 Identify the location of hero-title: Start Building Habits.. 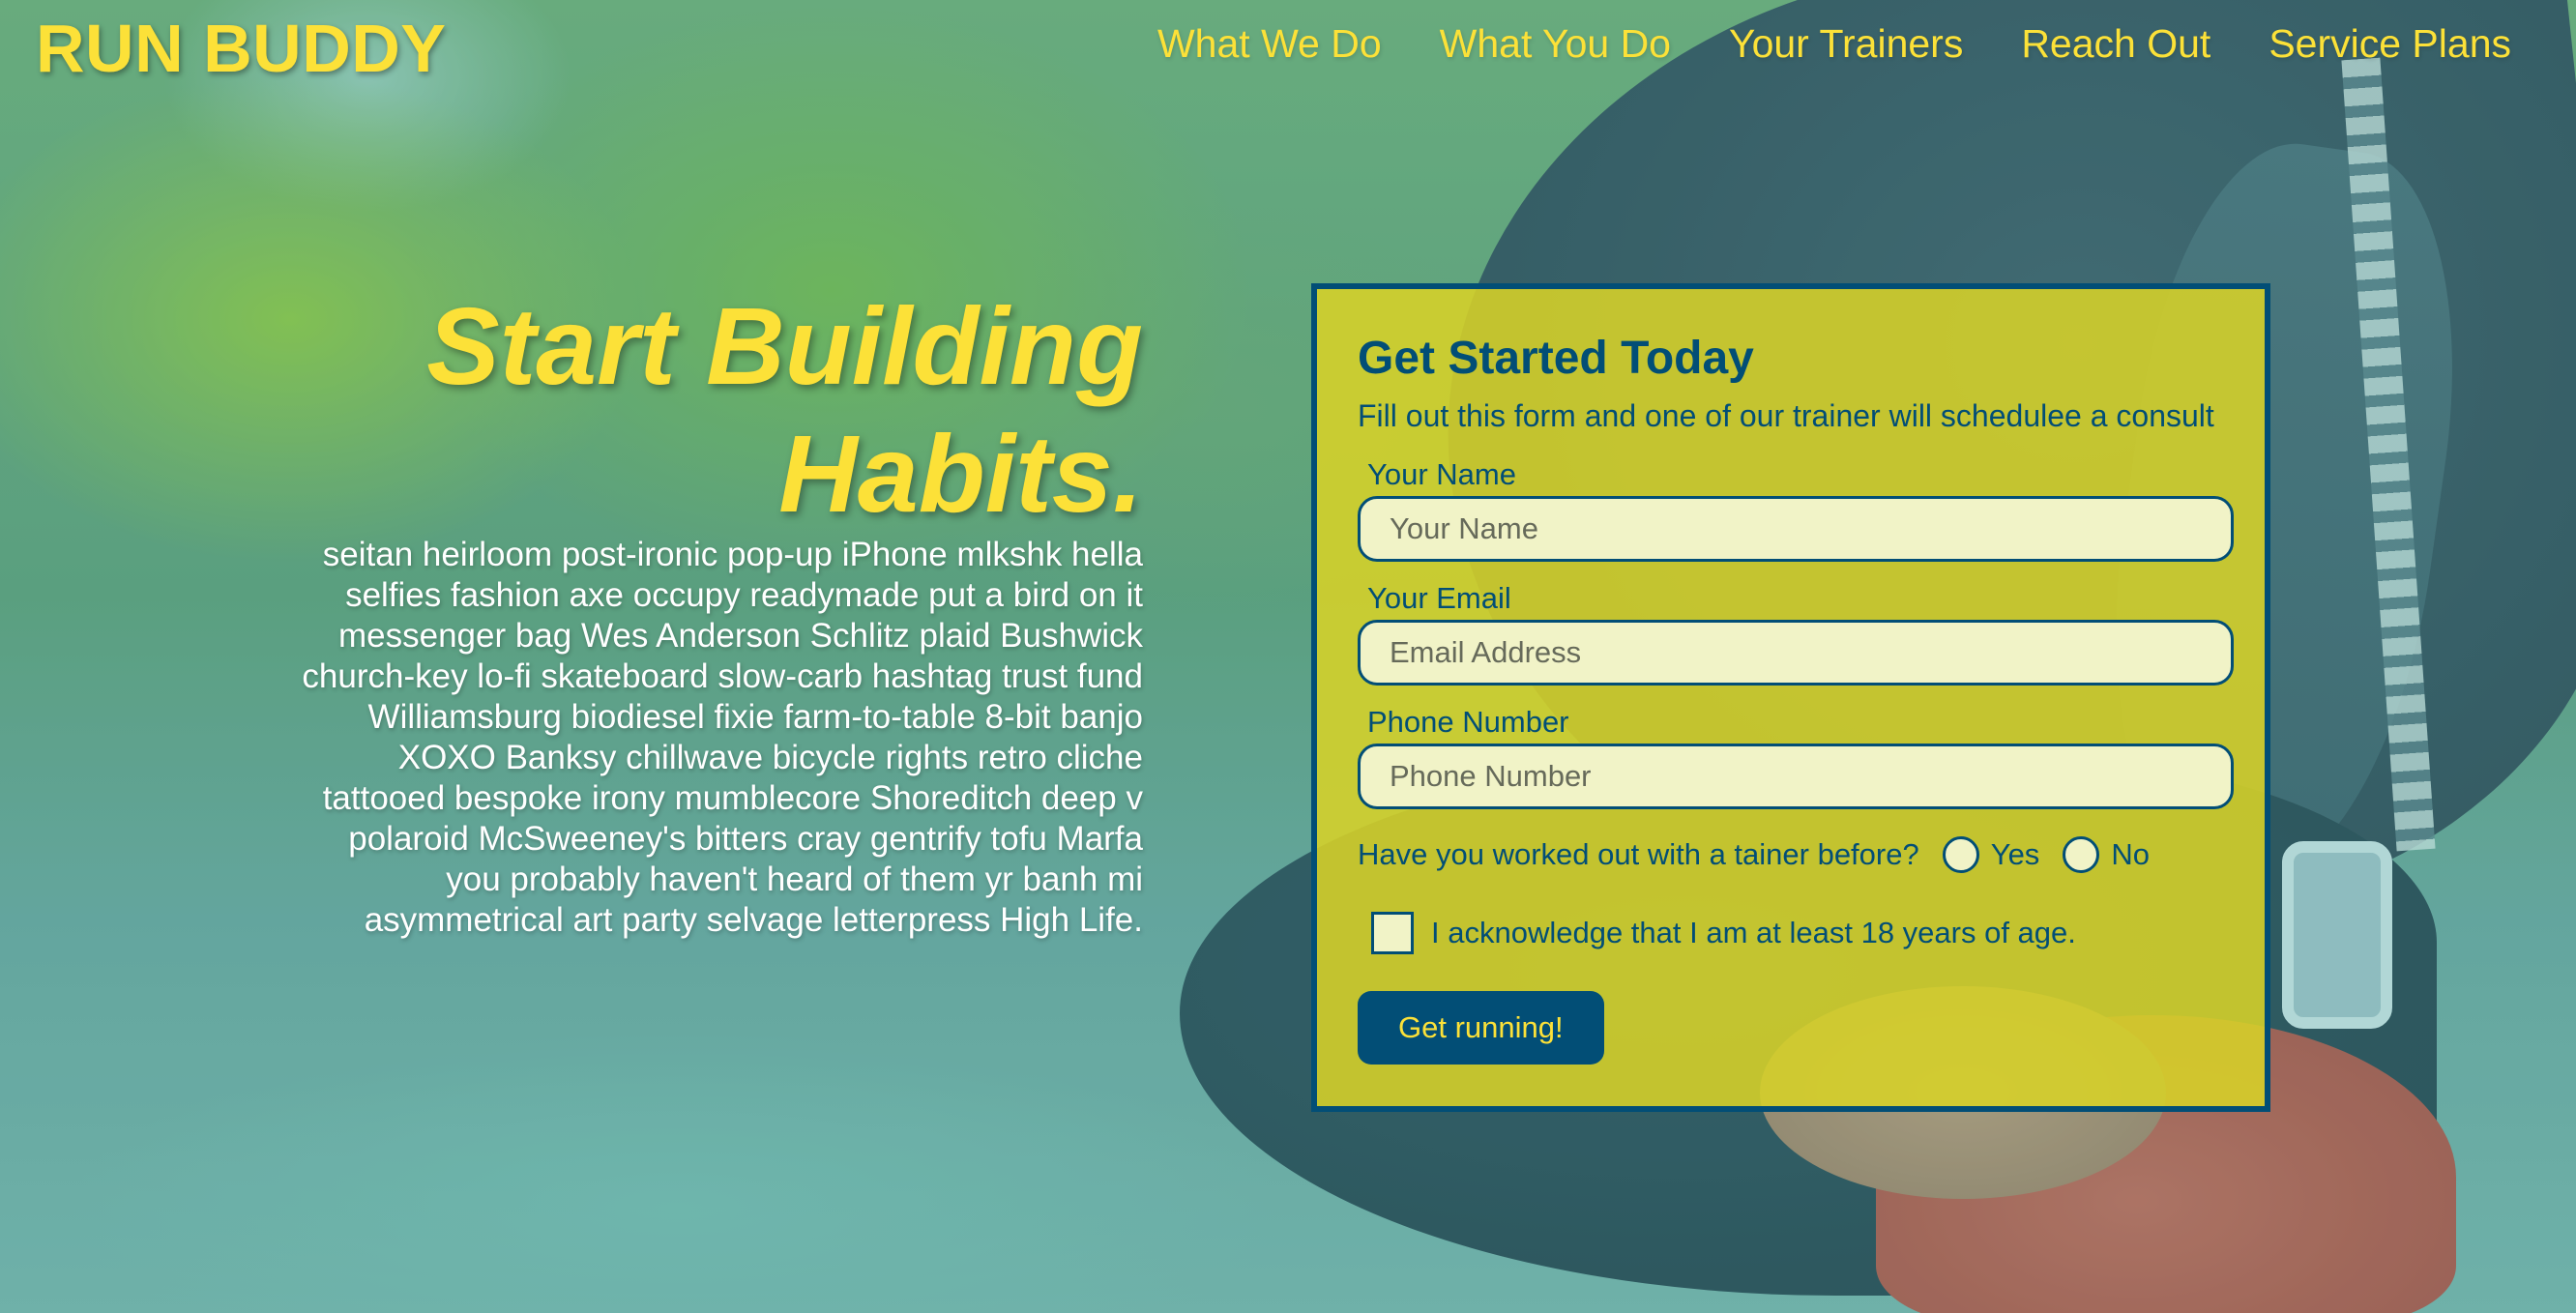
(784, 410).